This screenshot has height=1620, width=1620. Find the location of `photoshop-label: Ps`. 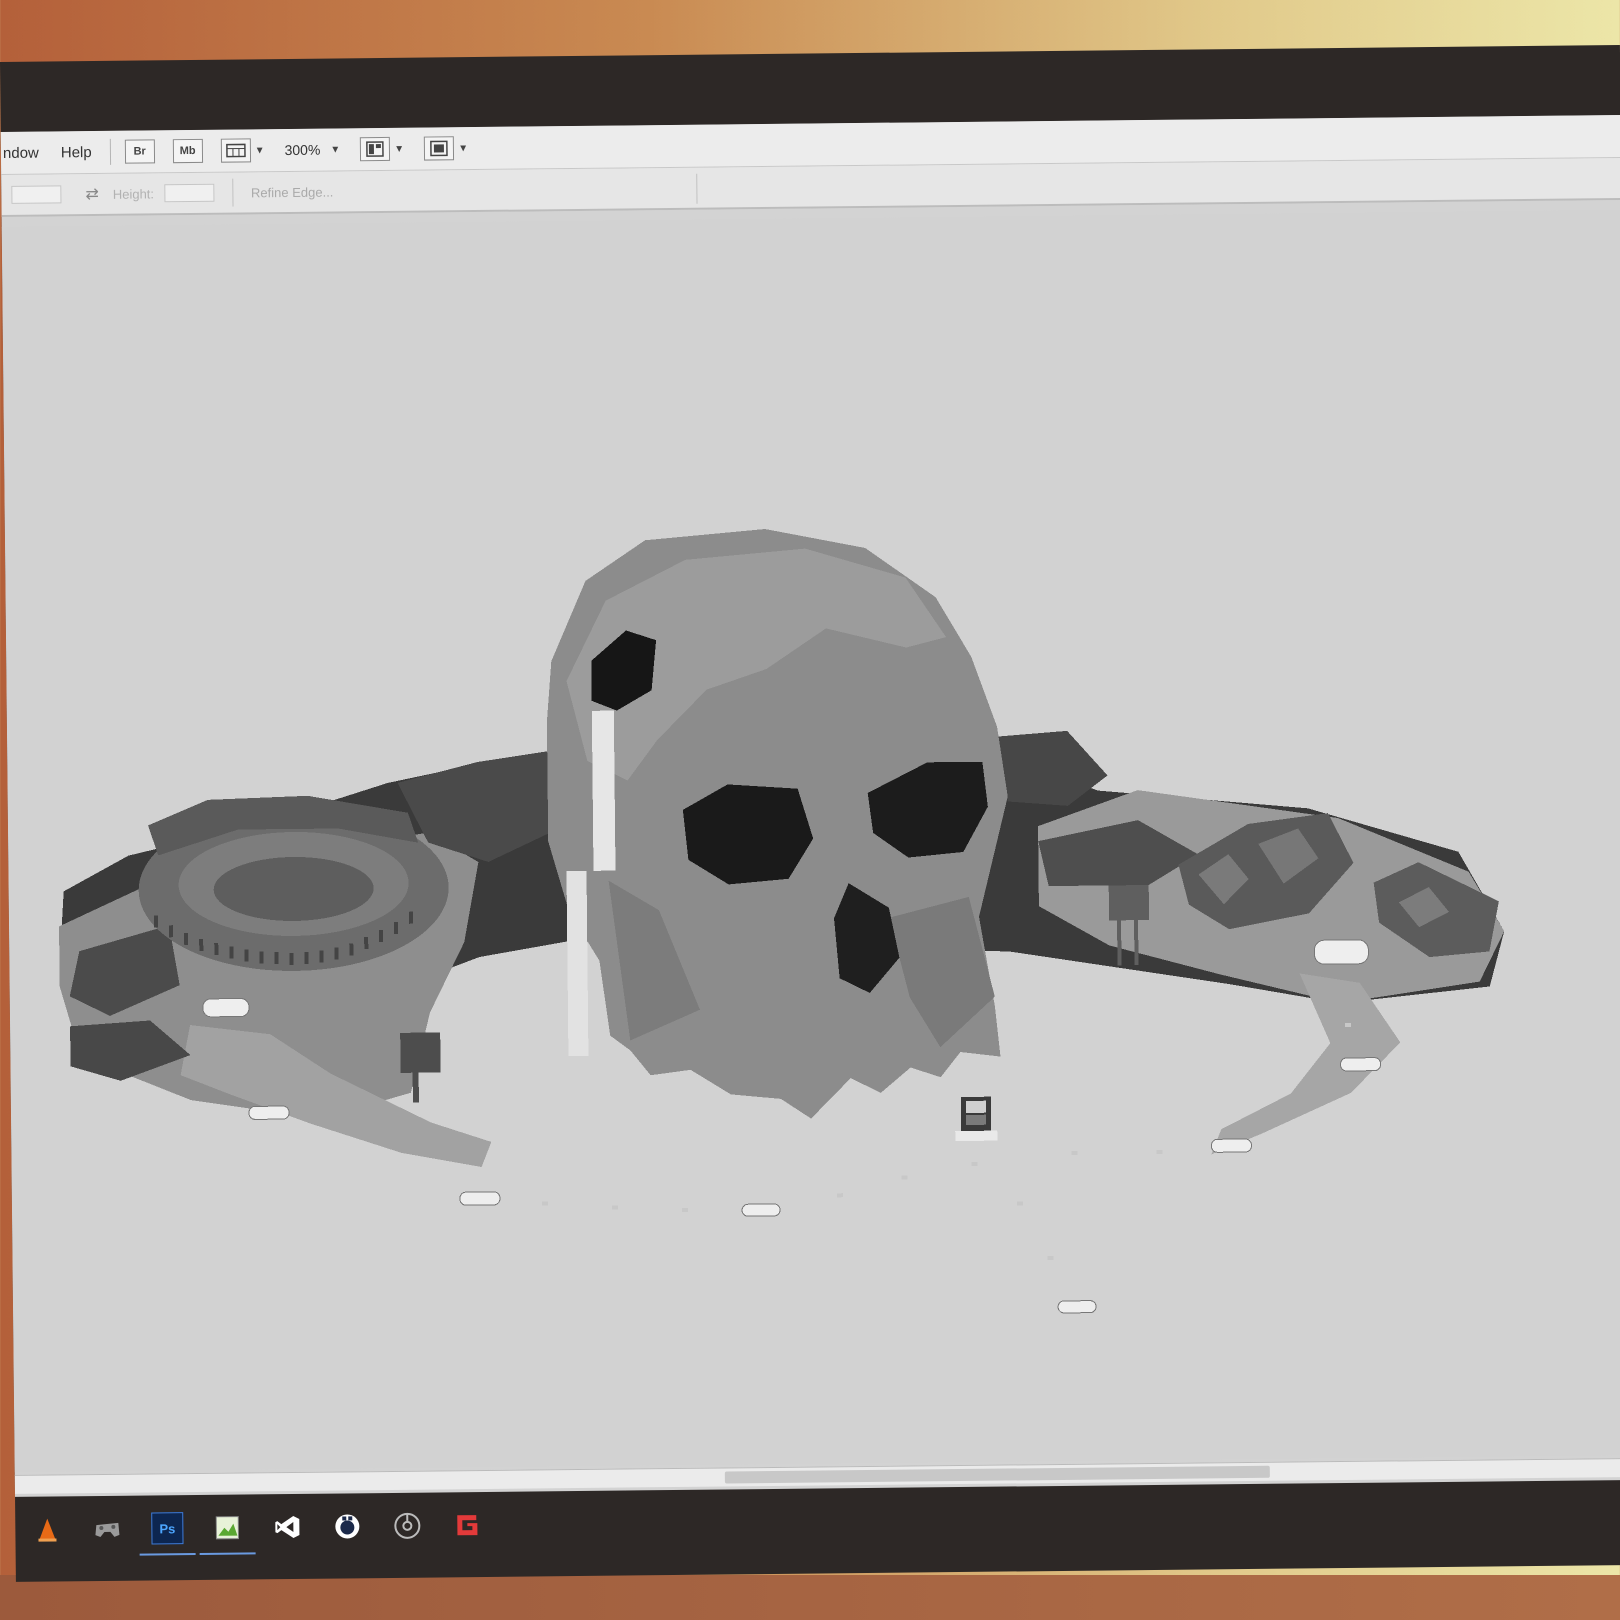

photoshop-label: Ps is located at coordinates (167, 1528).